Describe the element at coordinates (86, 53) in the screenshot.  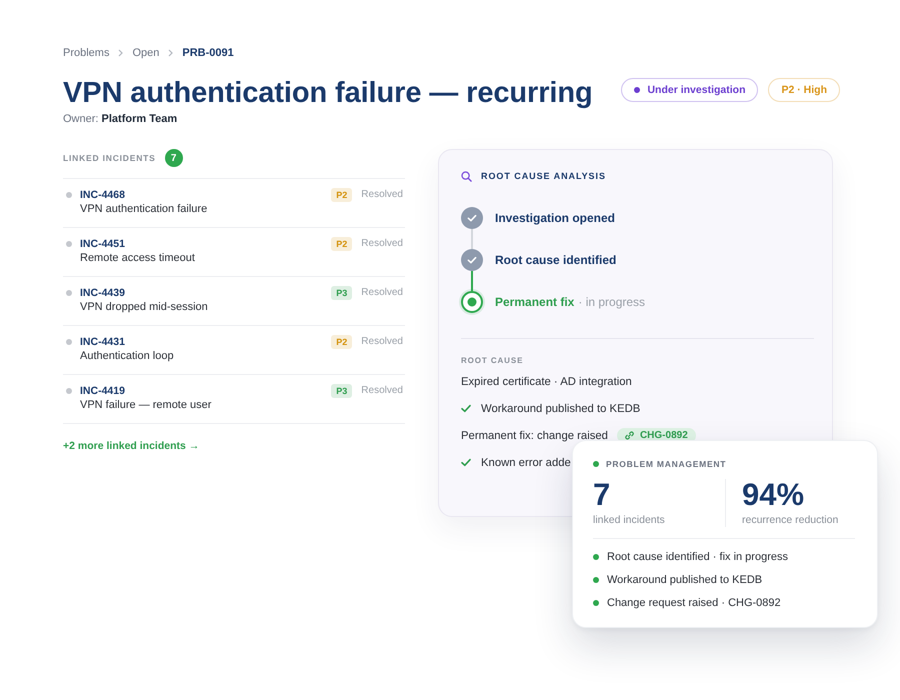
I see `breadcrumb-link: Problems` at that location.